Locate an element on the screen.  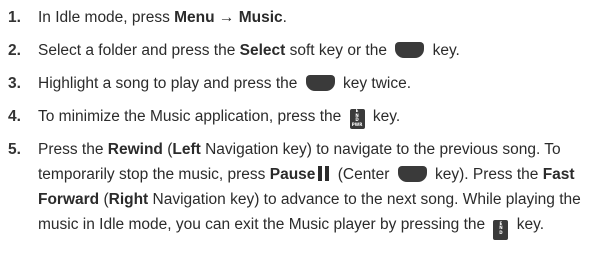
step-text: In Idle mode, press is located at coordinates (106, 17).